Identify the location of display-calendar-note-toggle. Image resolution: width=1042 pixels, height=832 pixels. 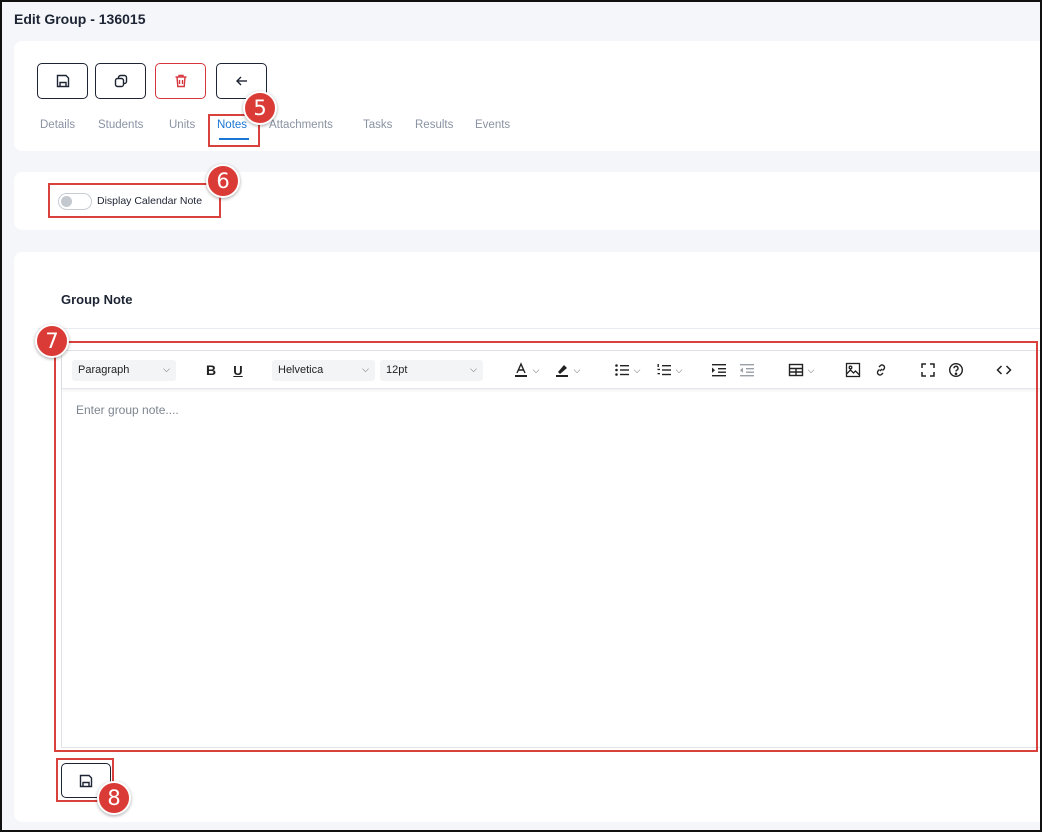
(75, 201).